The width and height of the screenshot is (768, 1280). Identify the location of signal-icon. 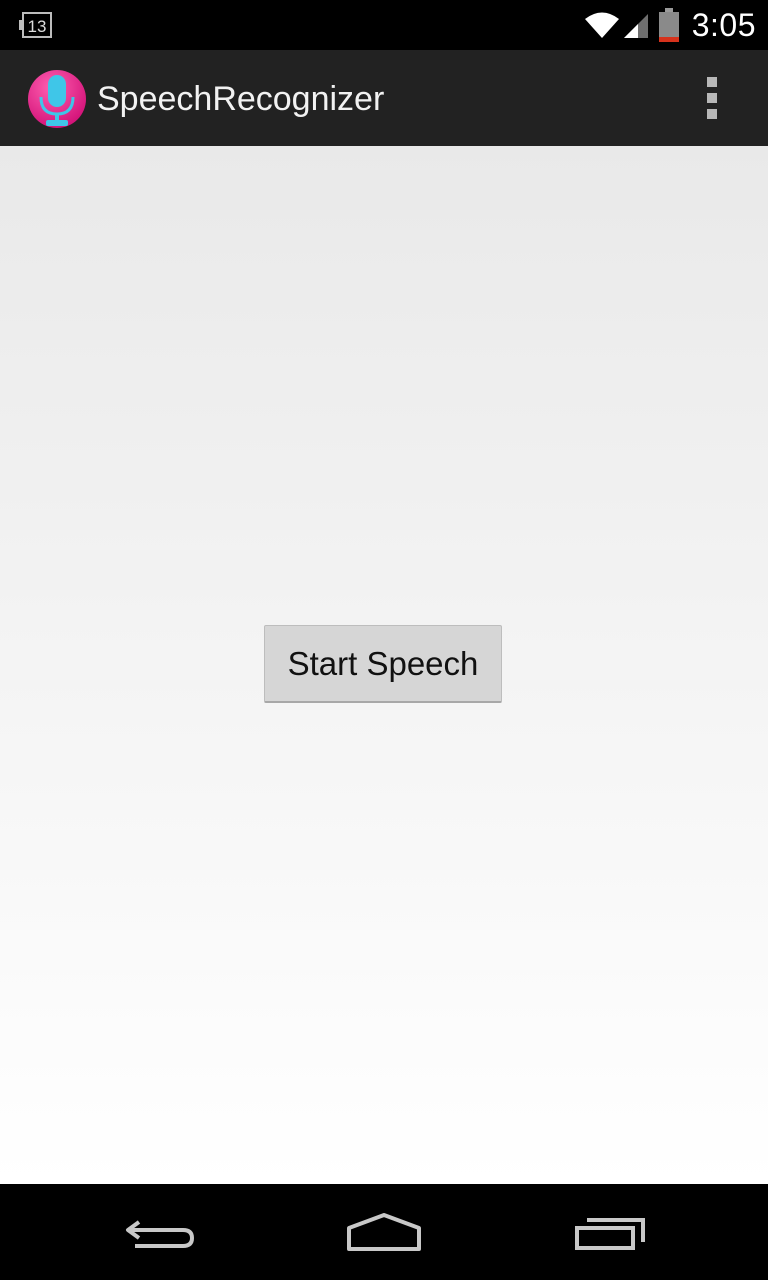
(635, 26).